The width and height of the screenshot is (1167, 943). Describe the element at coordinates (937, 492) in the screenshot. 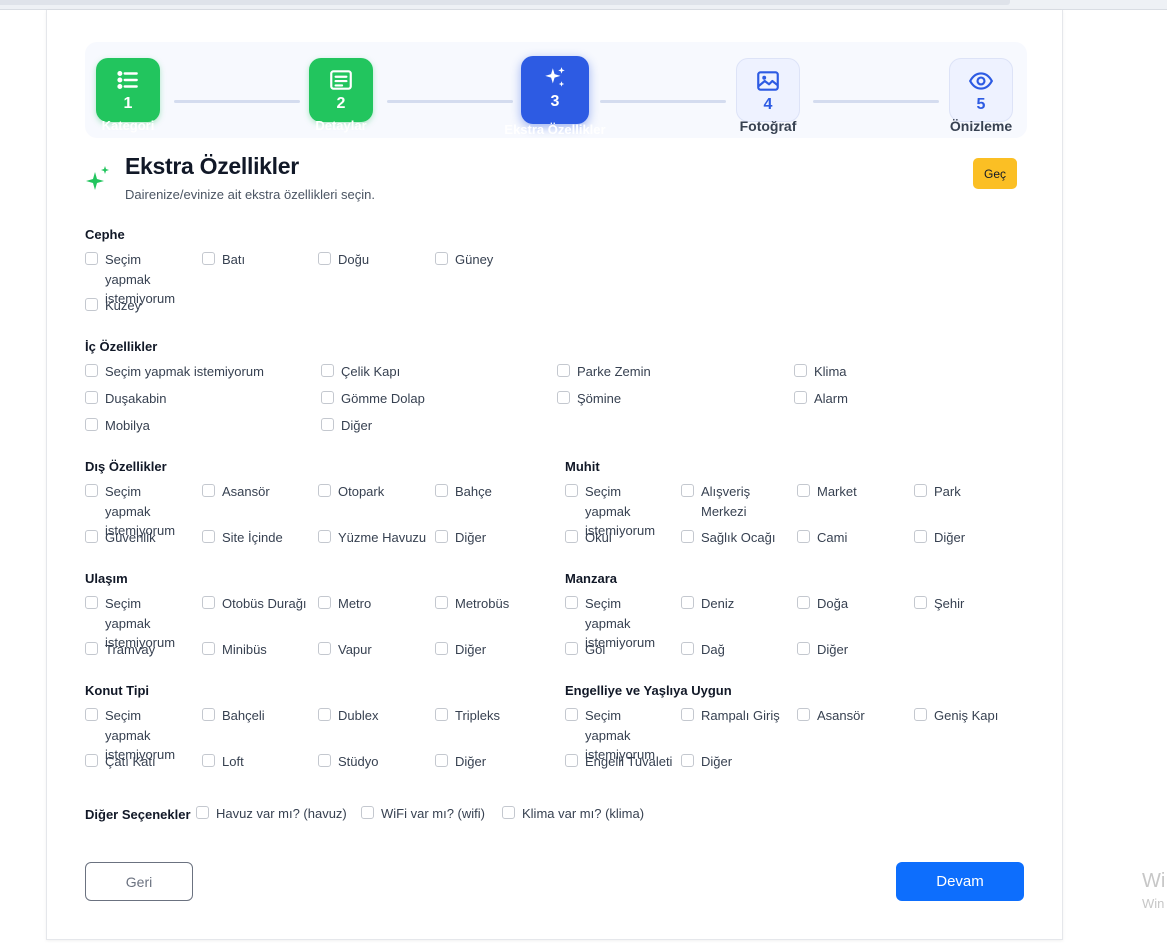

I see `option-muhit-park: Park` at that location.